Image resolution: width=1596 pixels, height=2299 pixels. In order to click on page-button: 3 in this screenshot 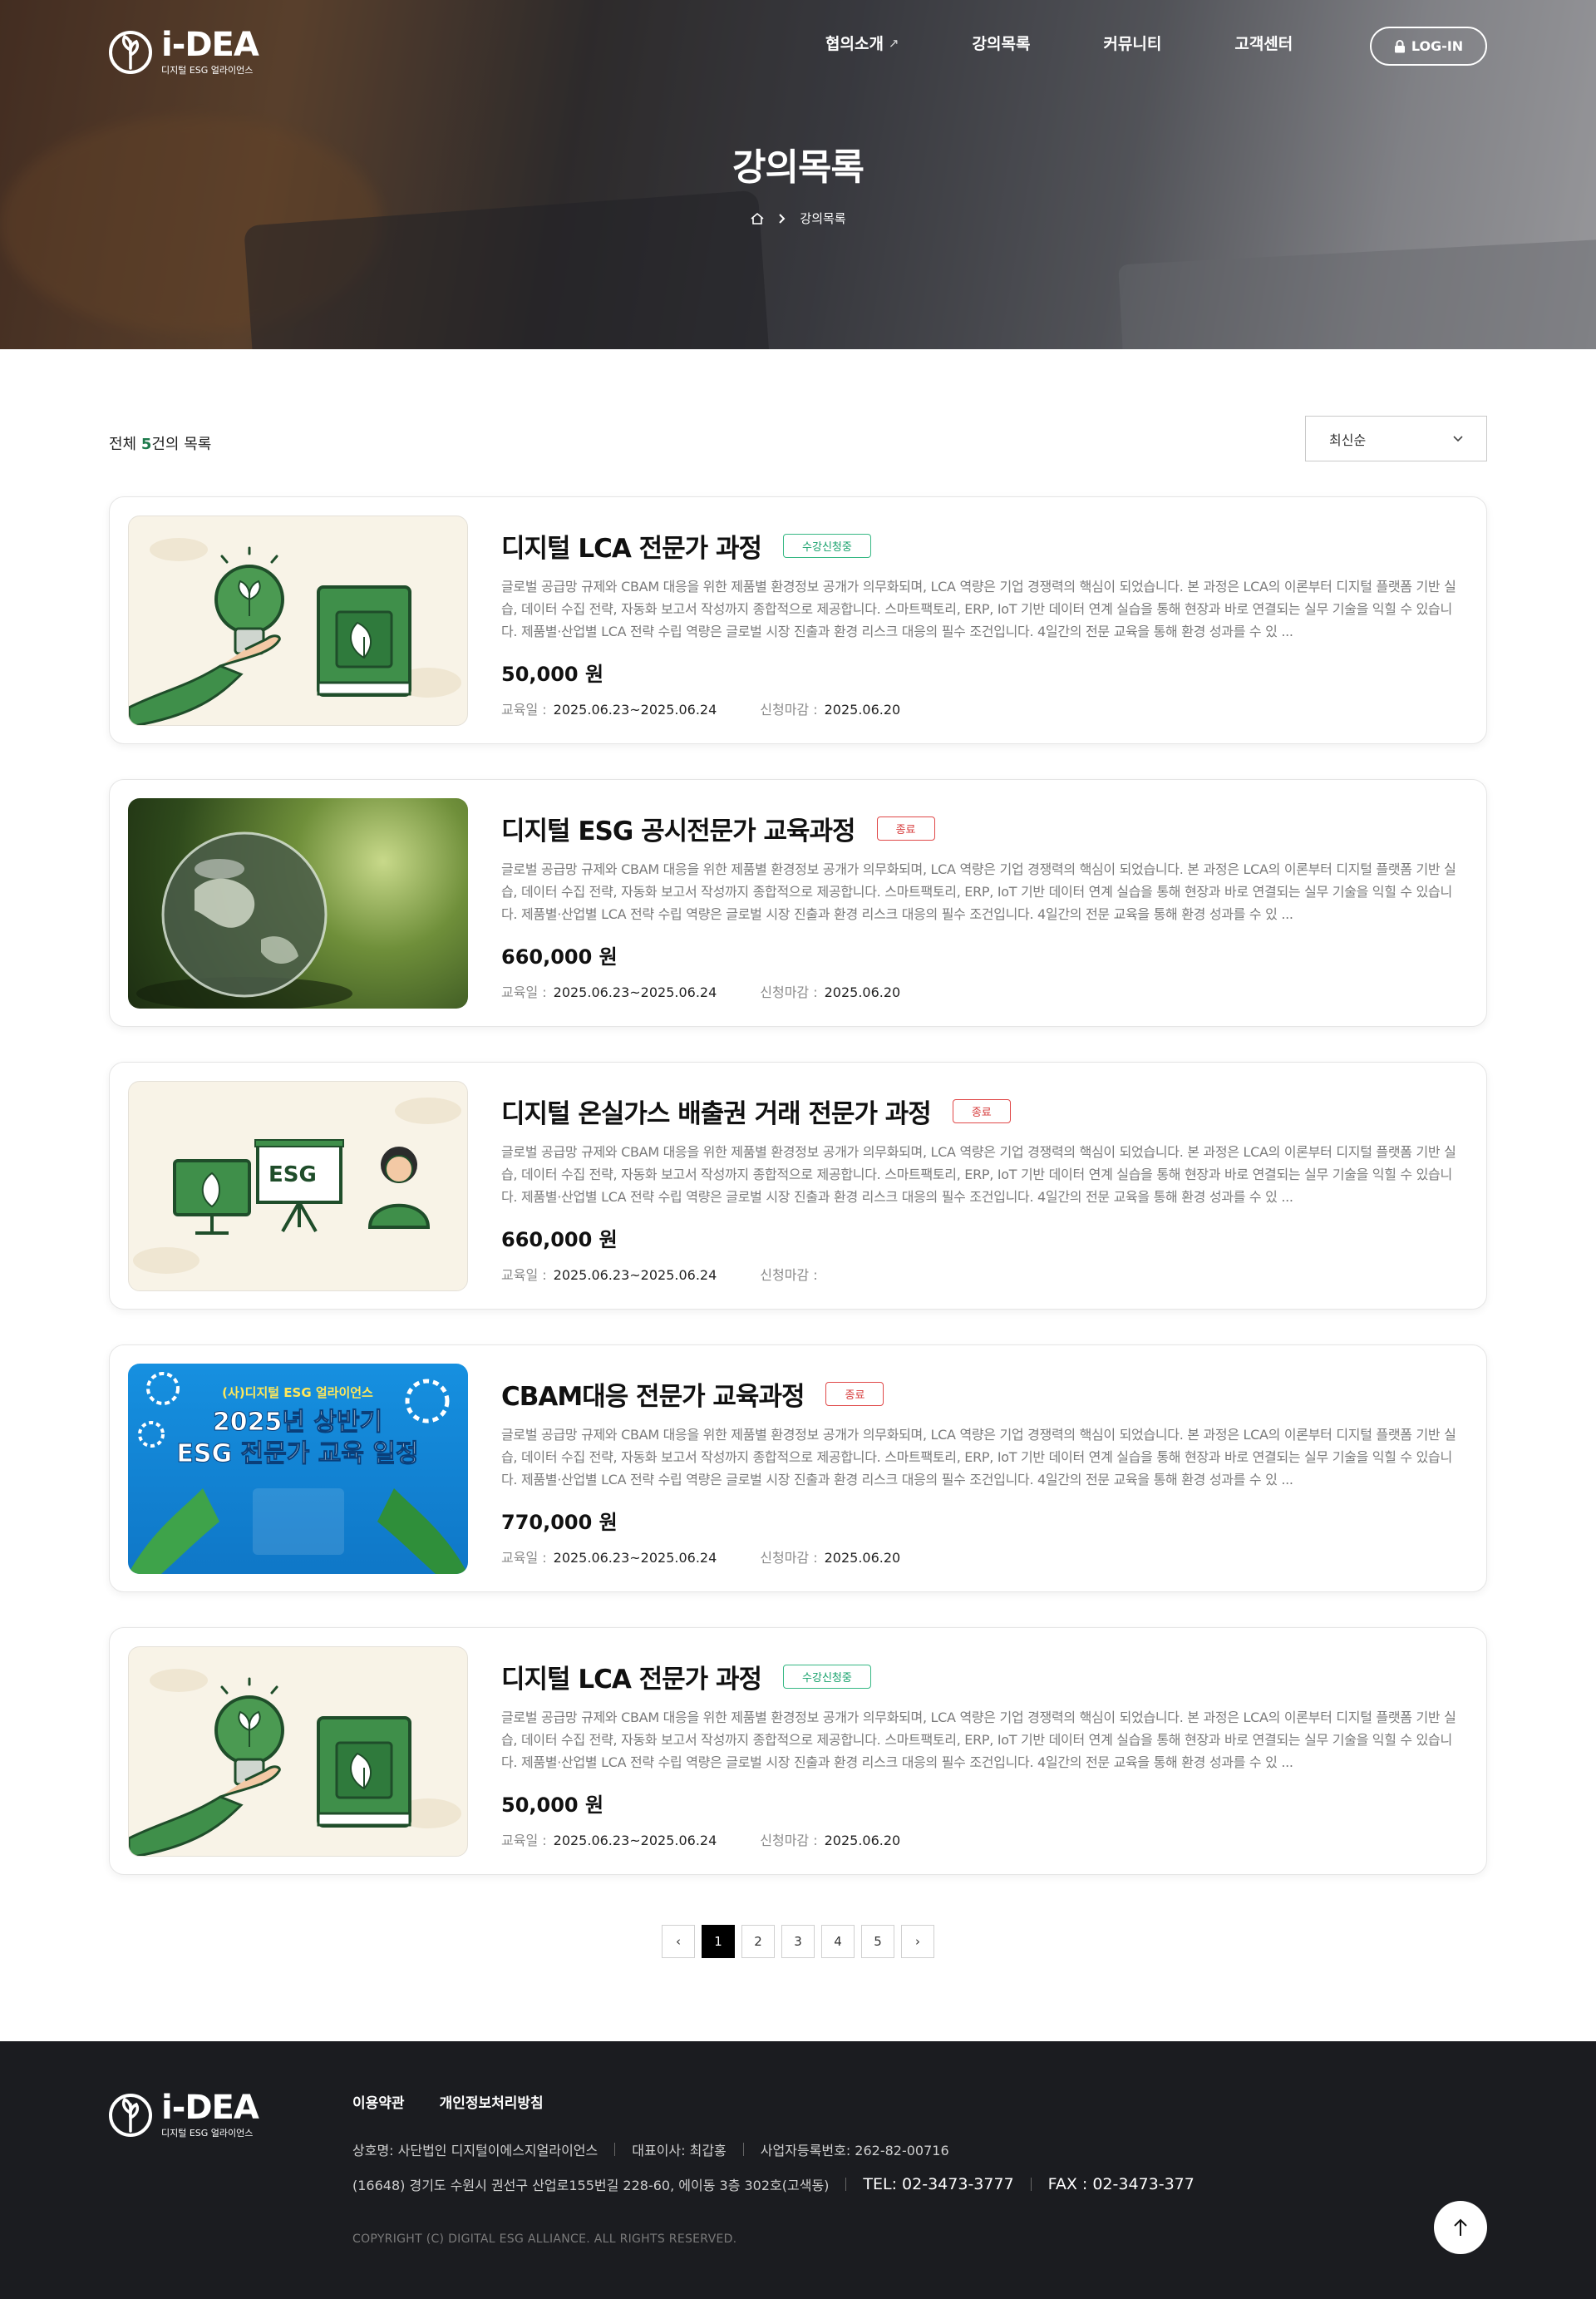, I will do `click(798, 1942)`.